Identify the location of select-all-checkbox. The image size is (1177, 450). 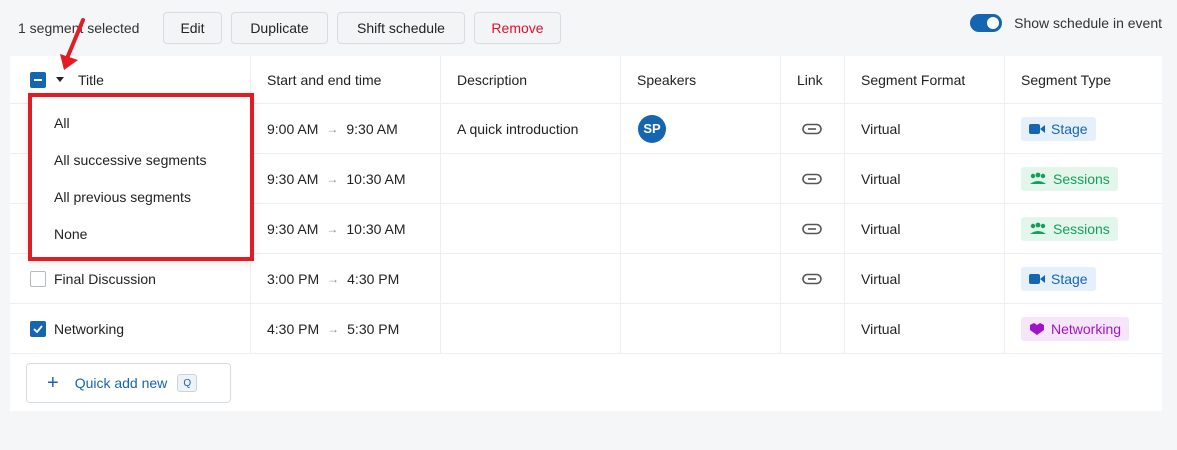
(38, 79).